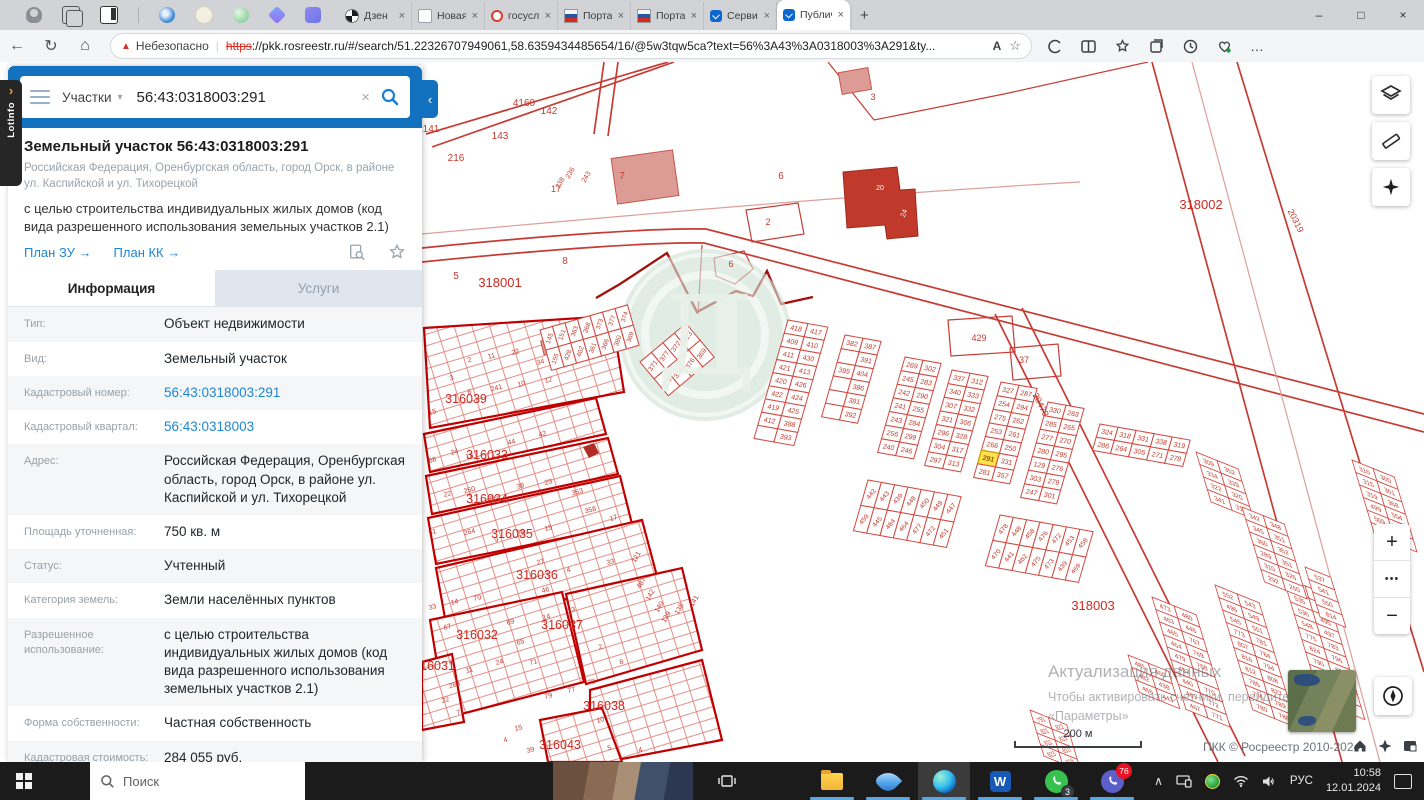 Image resolution: width=1424 pixels, height=800 pixels. I want to click on measure-button, so click(1391, 141).